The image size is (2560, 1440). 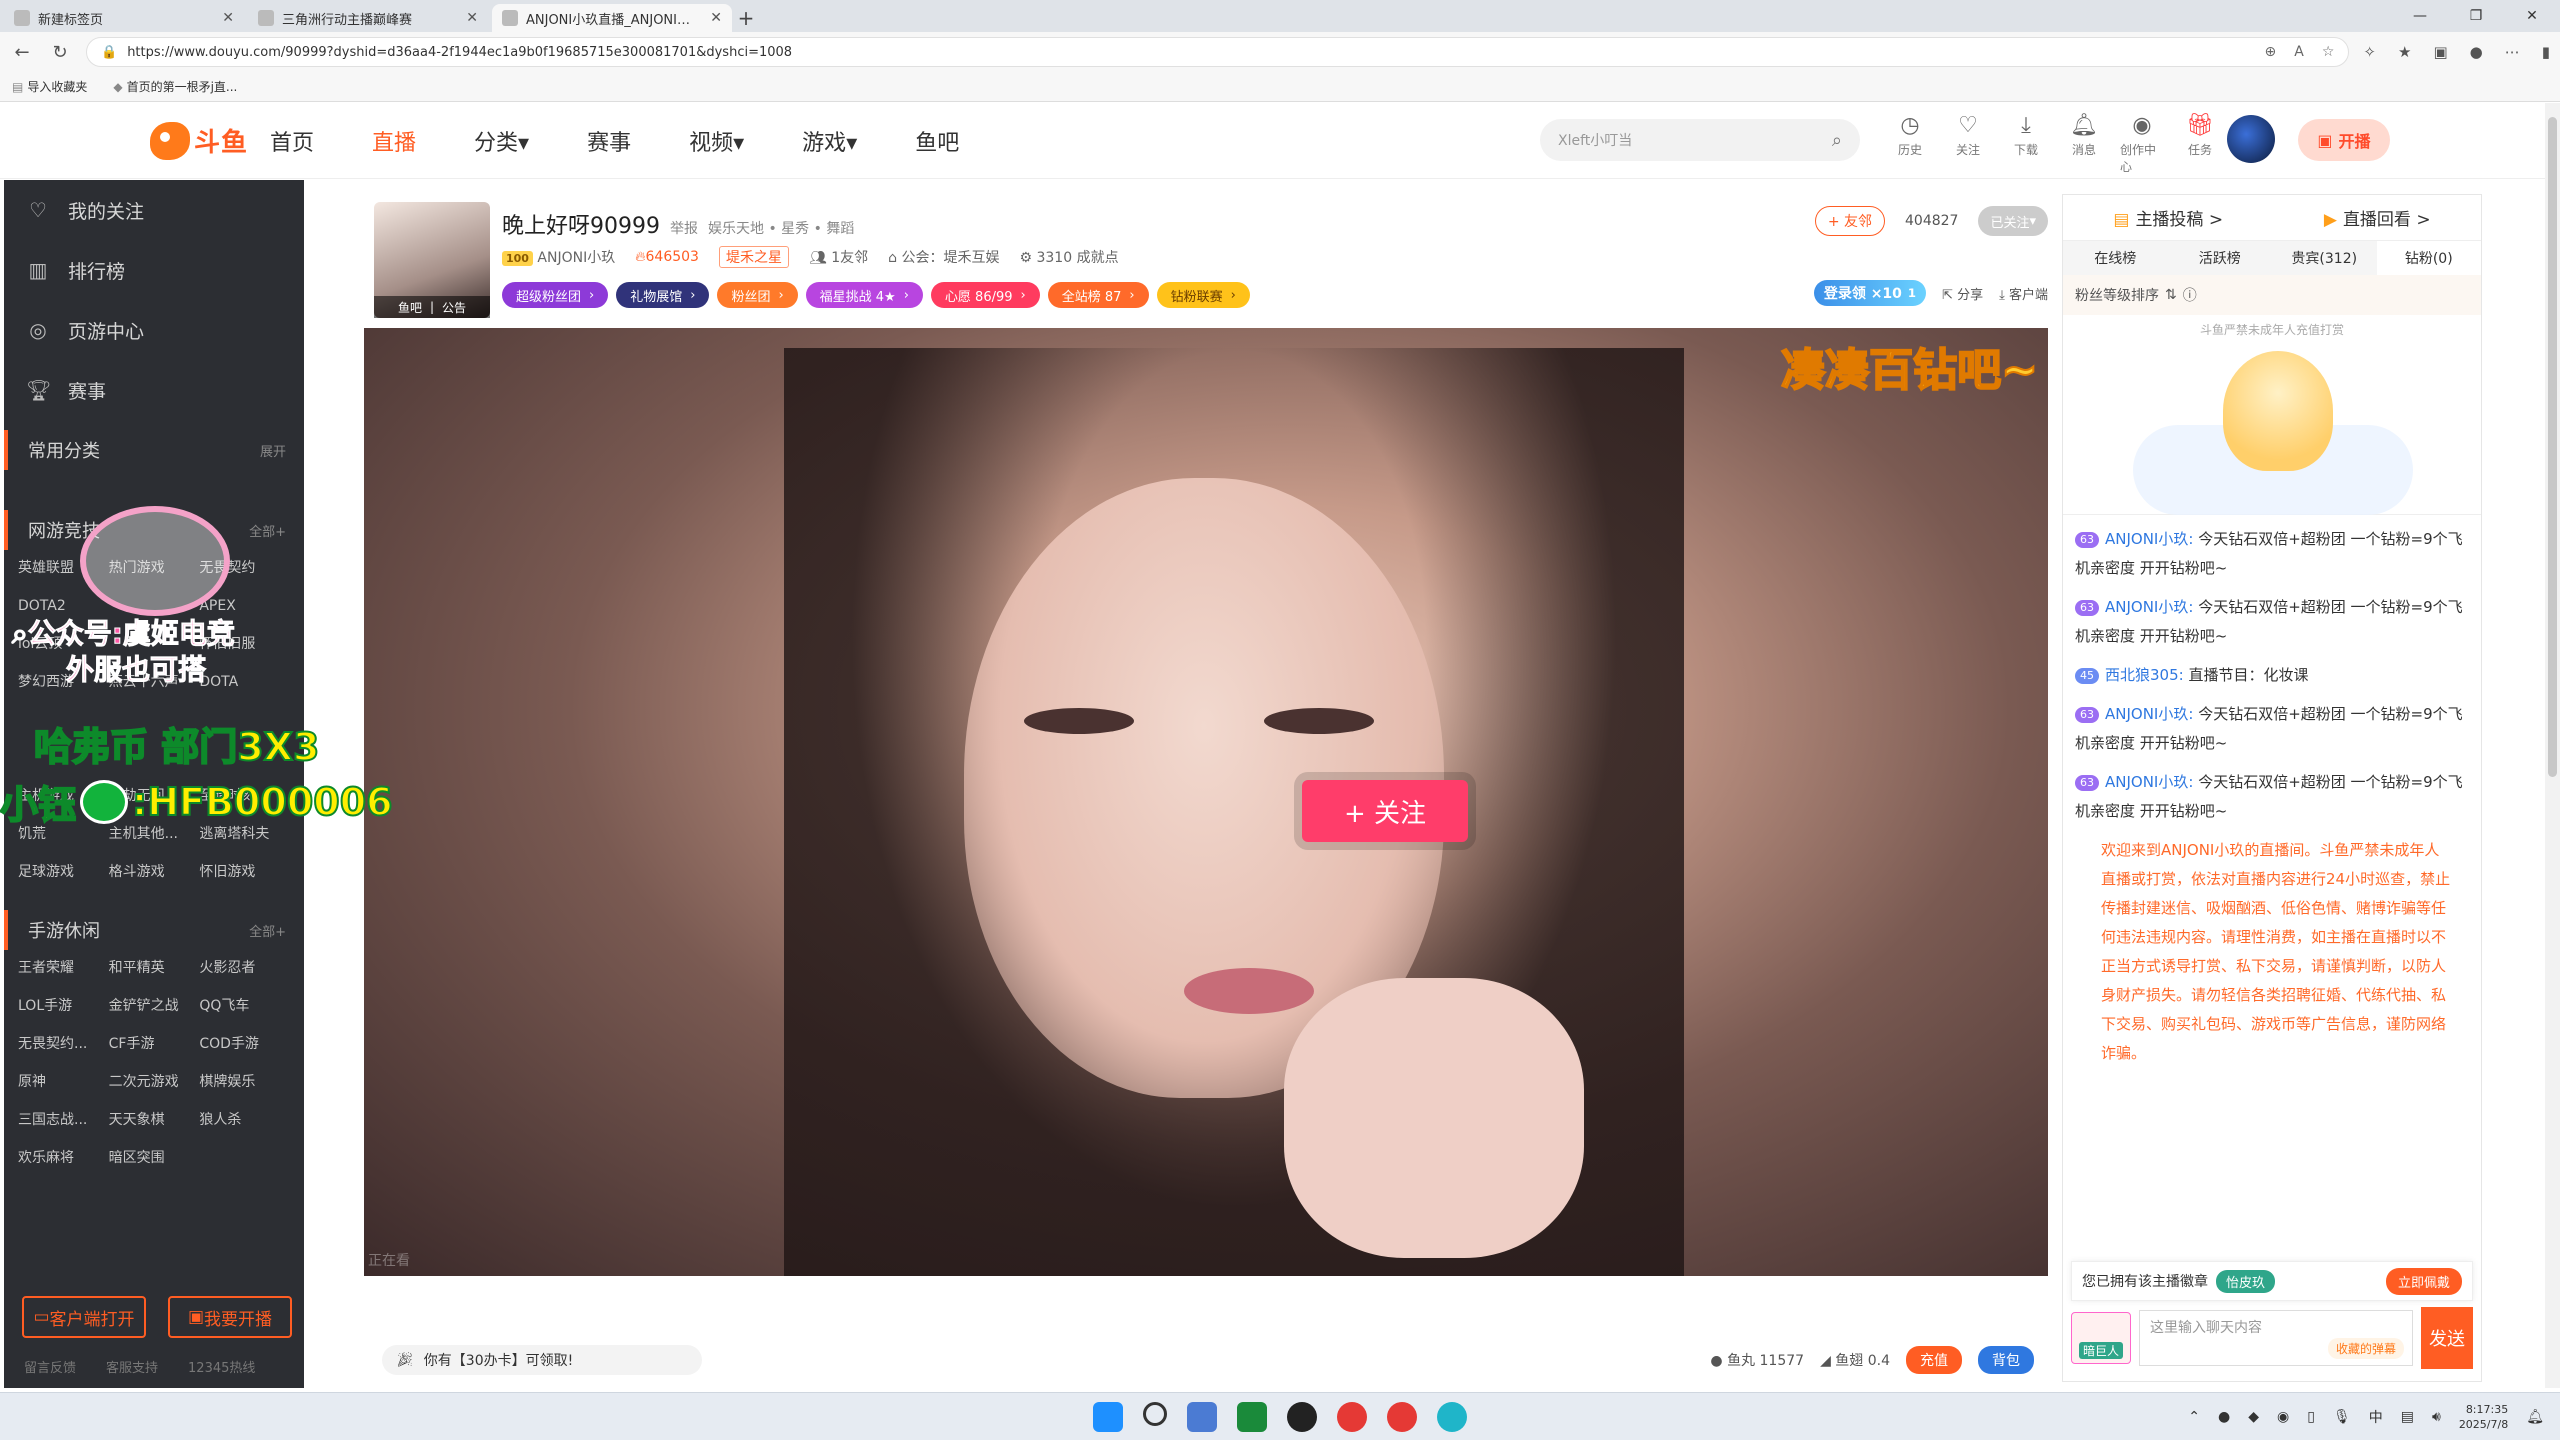 What do you see at coordinates (154, 270) in the screenshot?
I see `sidebar-item-rank: ▥ 排行榜` at bounding box center [154, 270].